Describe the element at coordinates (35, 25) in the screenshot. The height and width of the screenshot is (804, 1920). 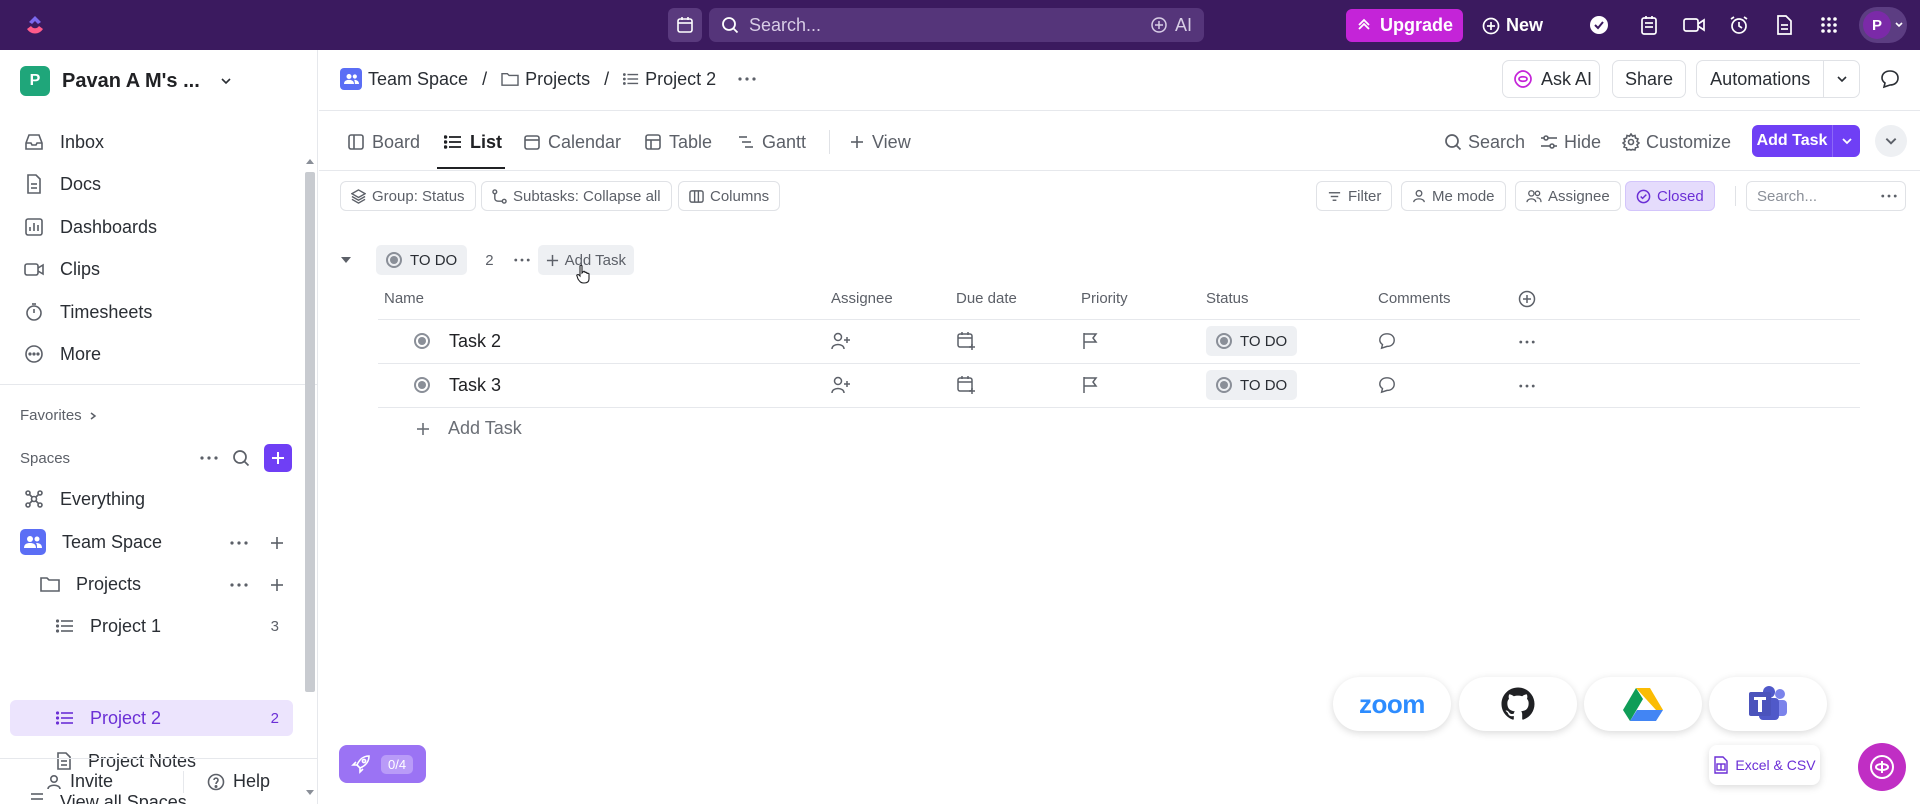
I see `clickup-logo-icon` at that location.